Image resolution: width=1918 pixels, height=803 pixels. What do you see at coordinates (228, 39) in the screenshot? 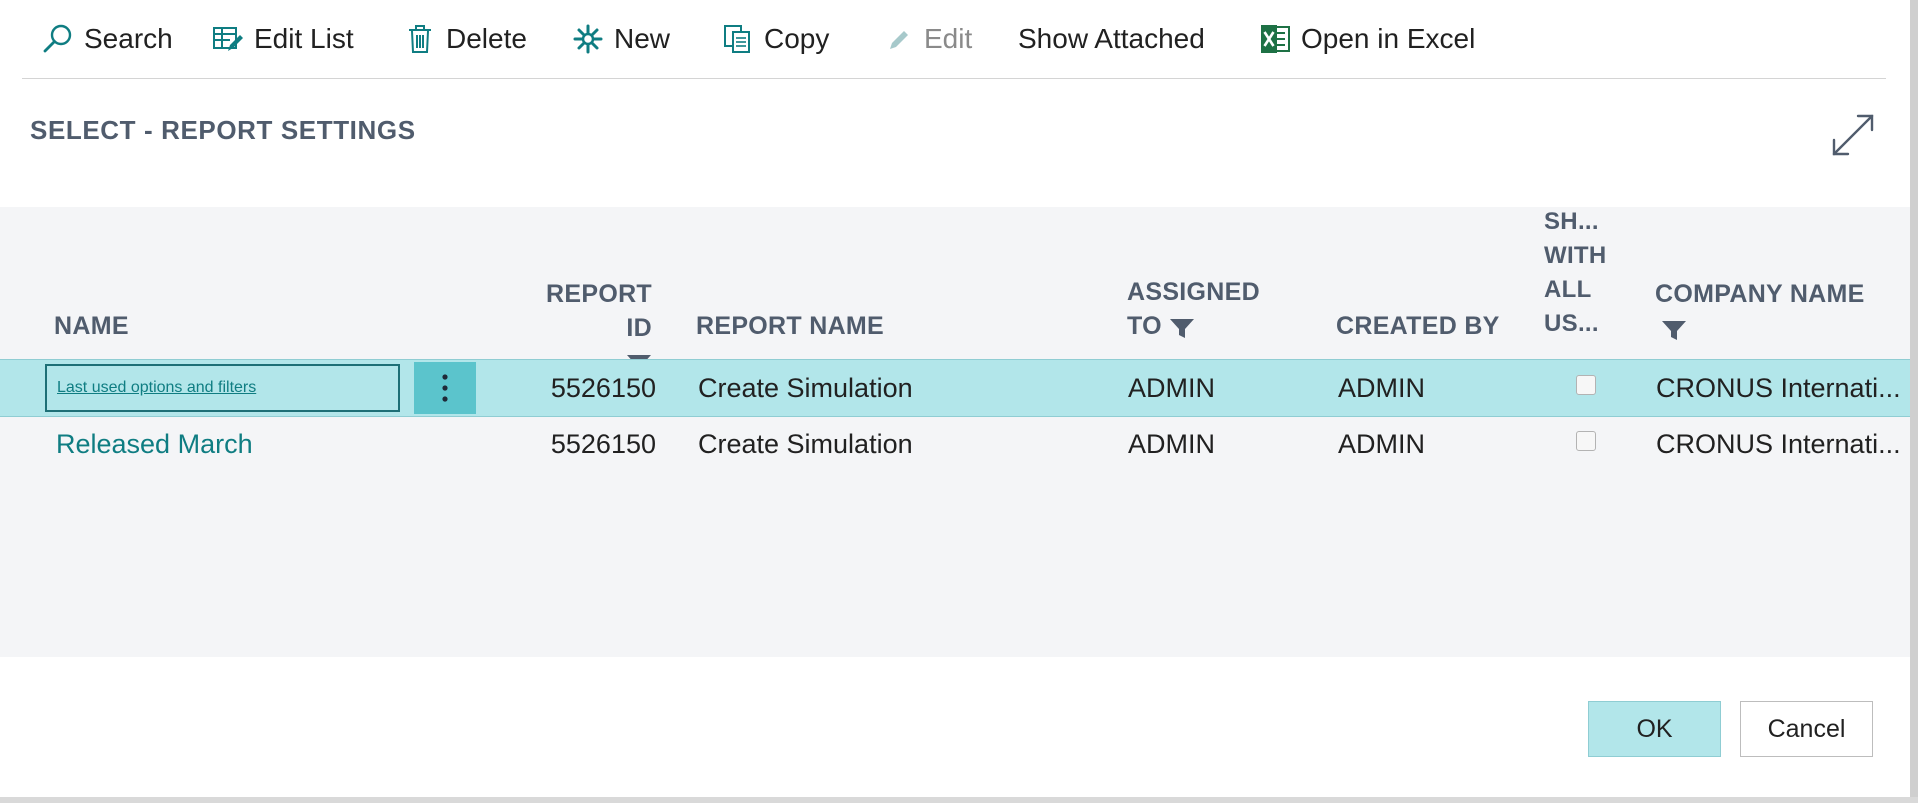
I see `edit-list-icon` at bounding box center [228, 39].